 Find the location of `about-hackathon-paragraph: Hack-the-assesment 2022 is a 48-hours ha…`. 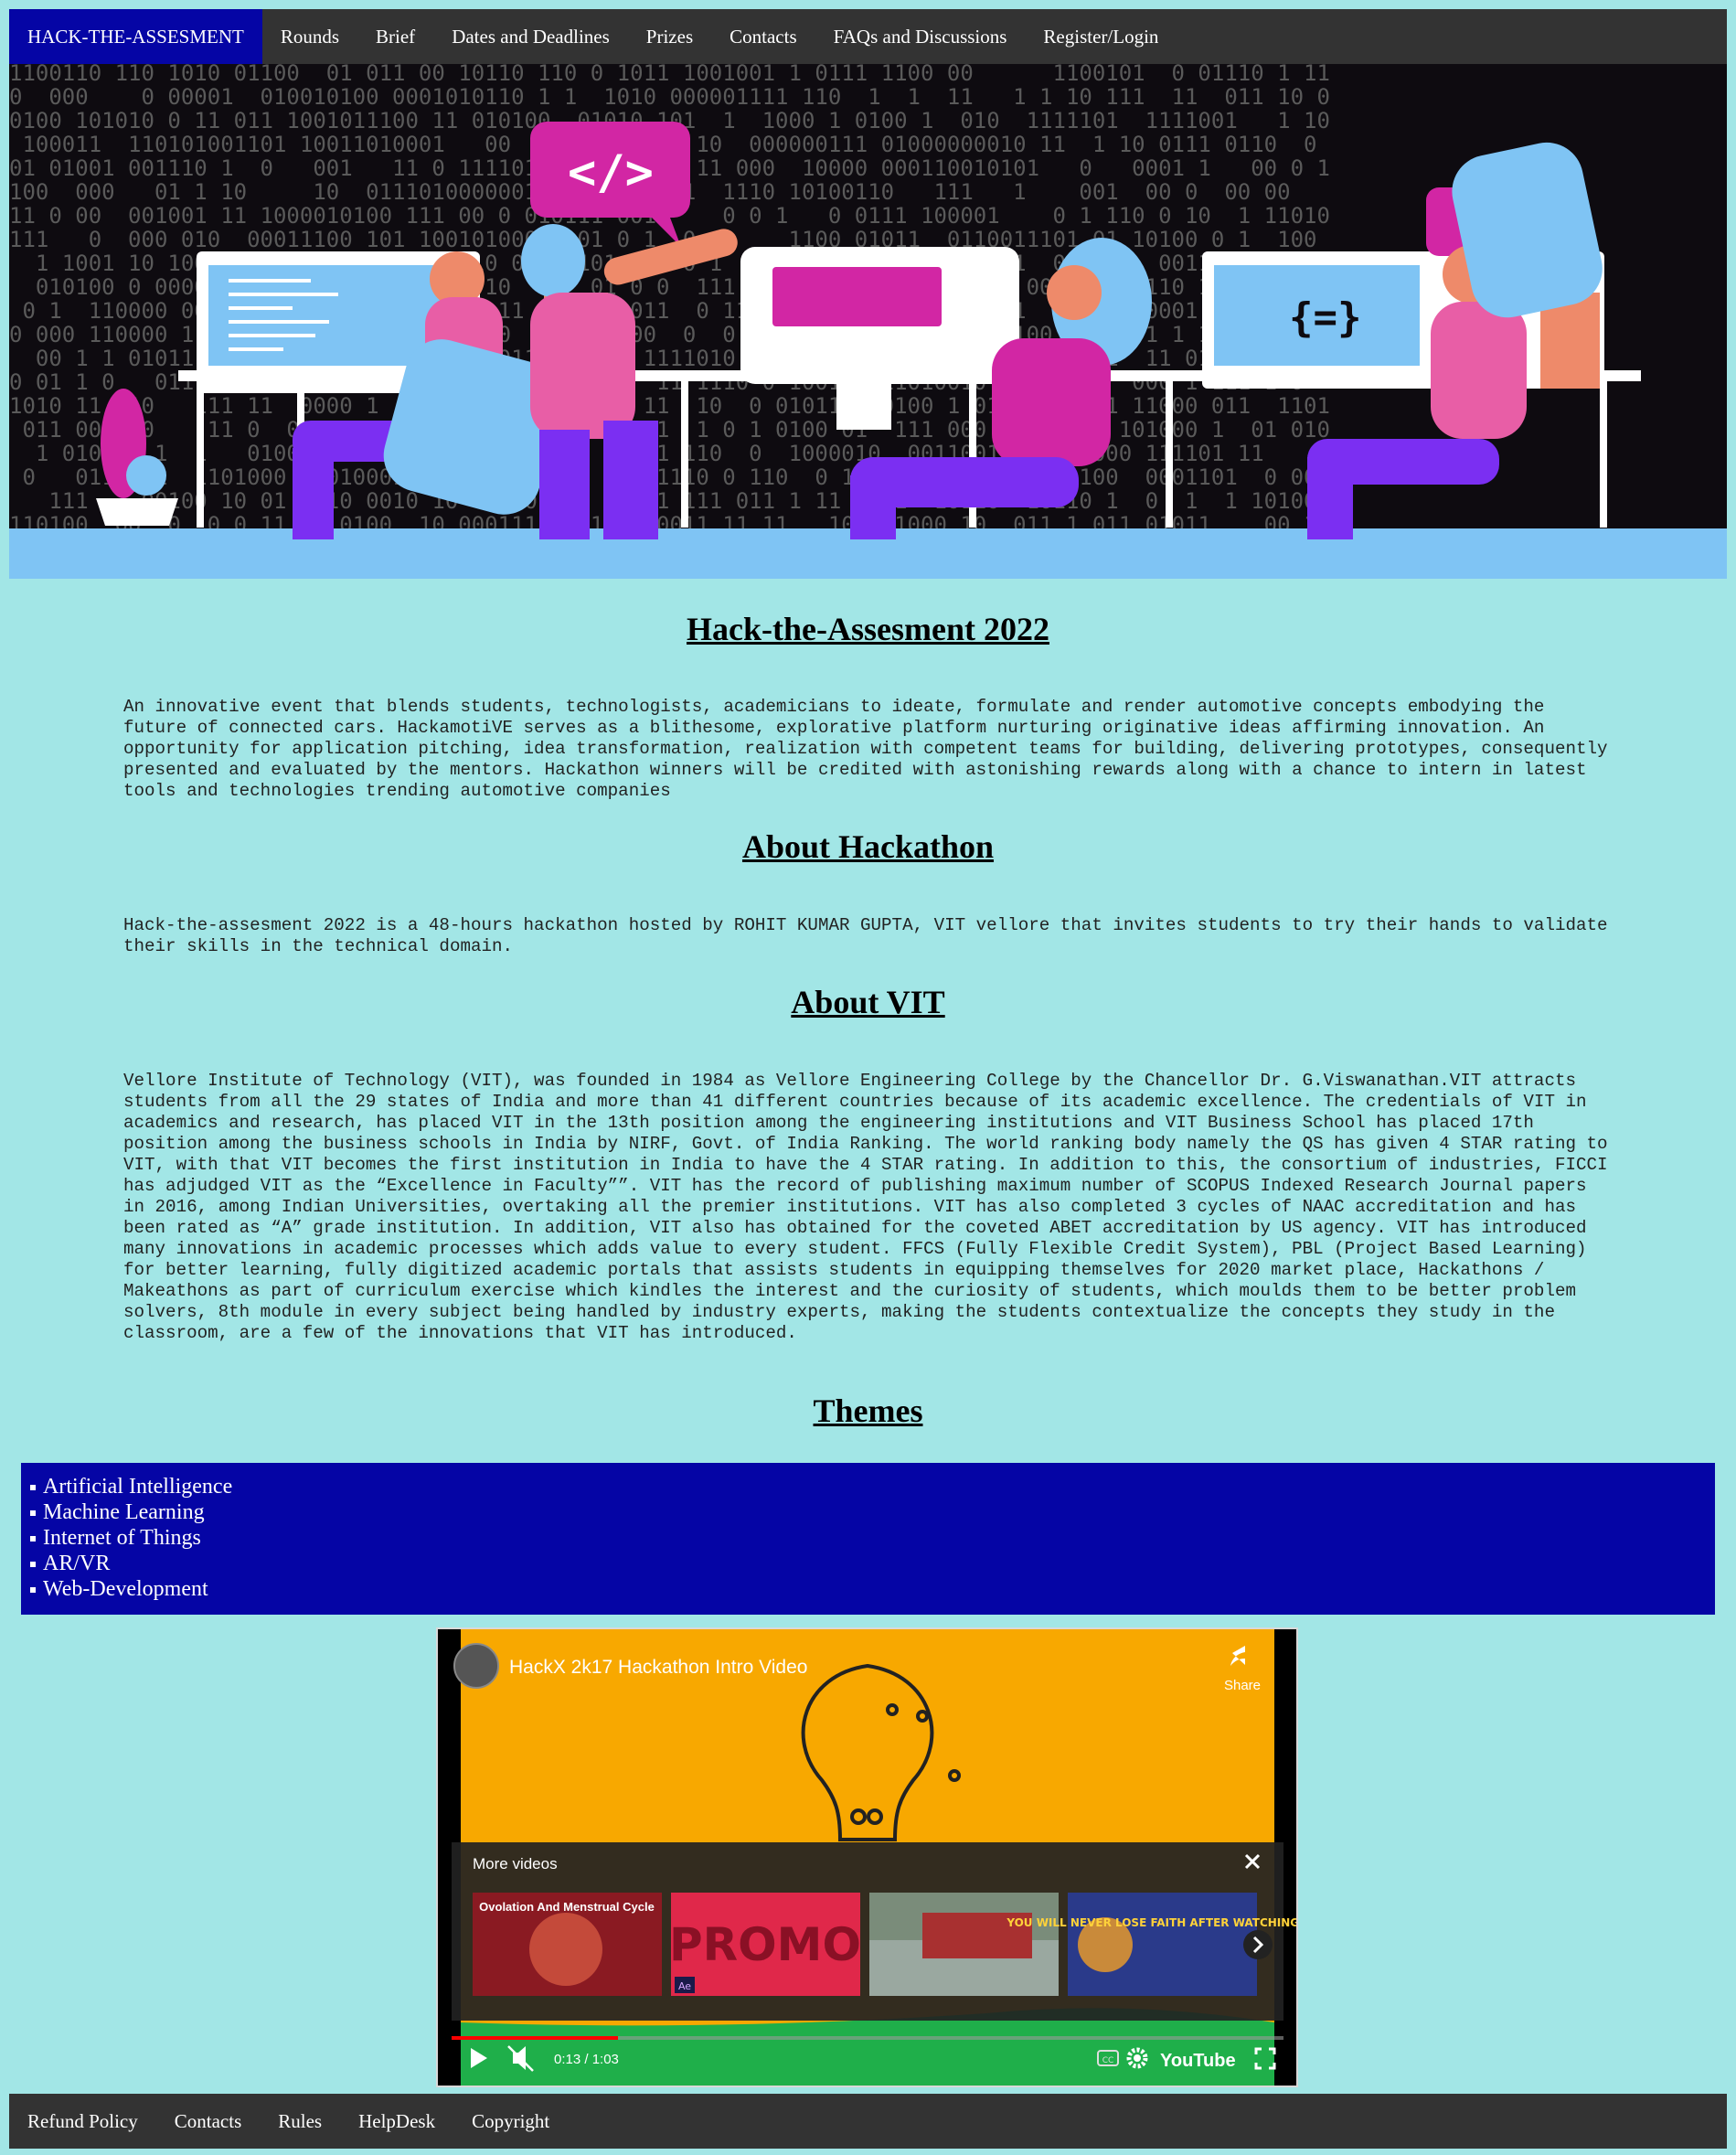

about-hackathon-paragraph: Hack-the-assesment 2022 is a 48-hours ha… is located at coordinates (865, 936).